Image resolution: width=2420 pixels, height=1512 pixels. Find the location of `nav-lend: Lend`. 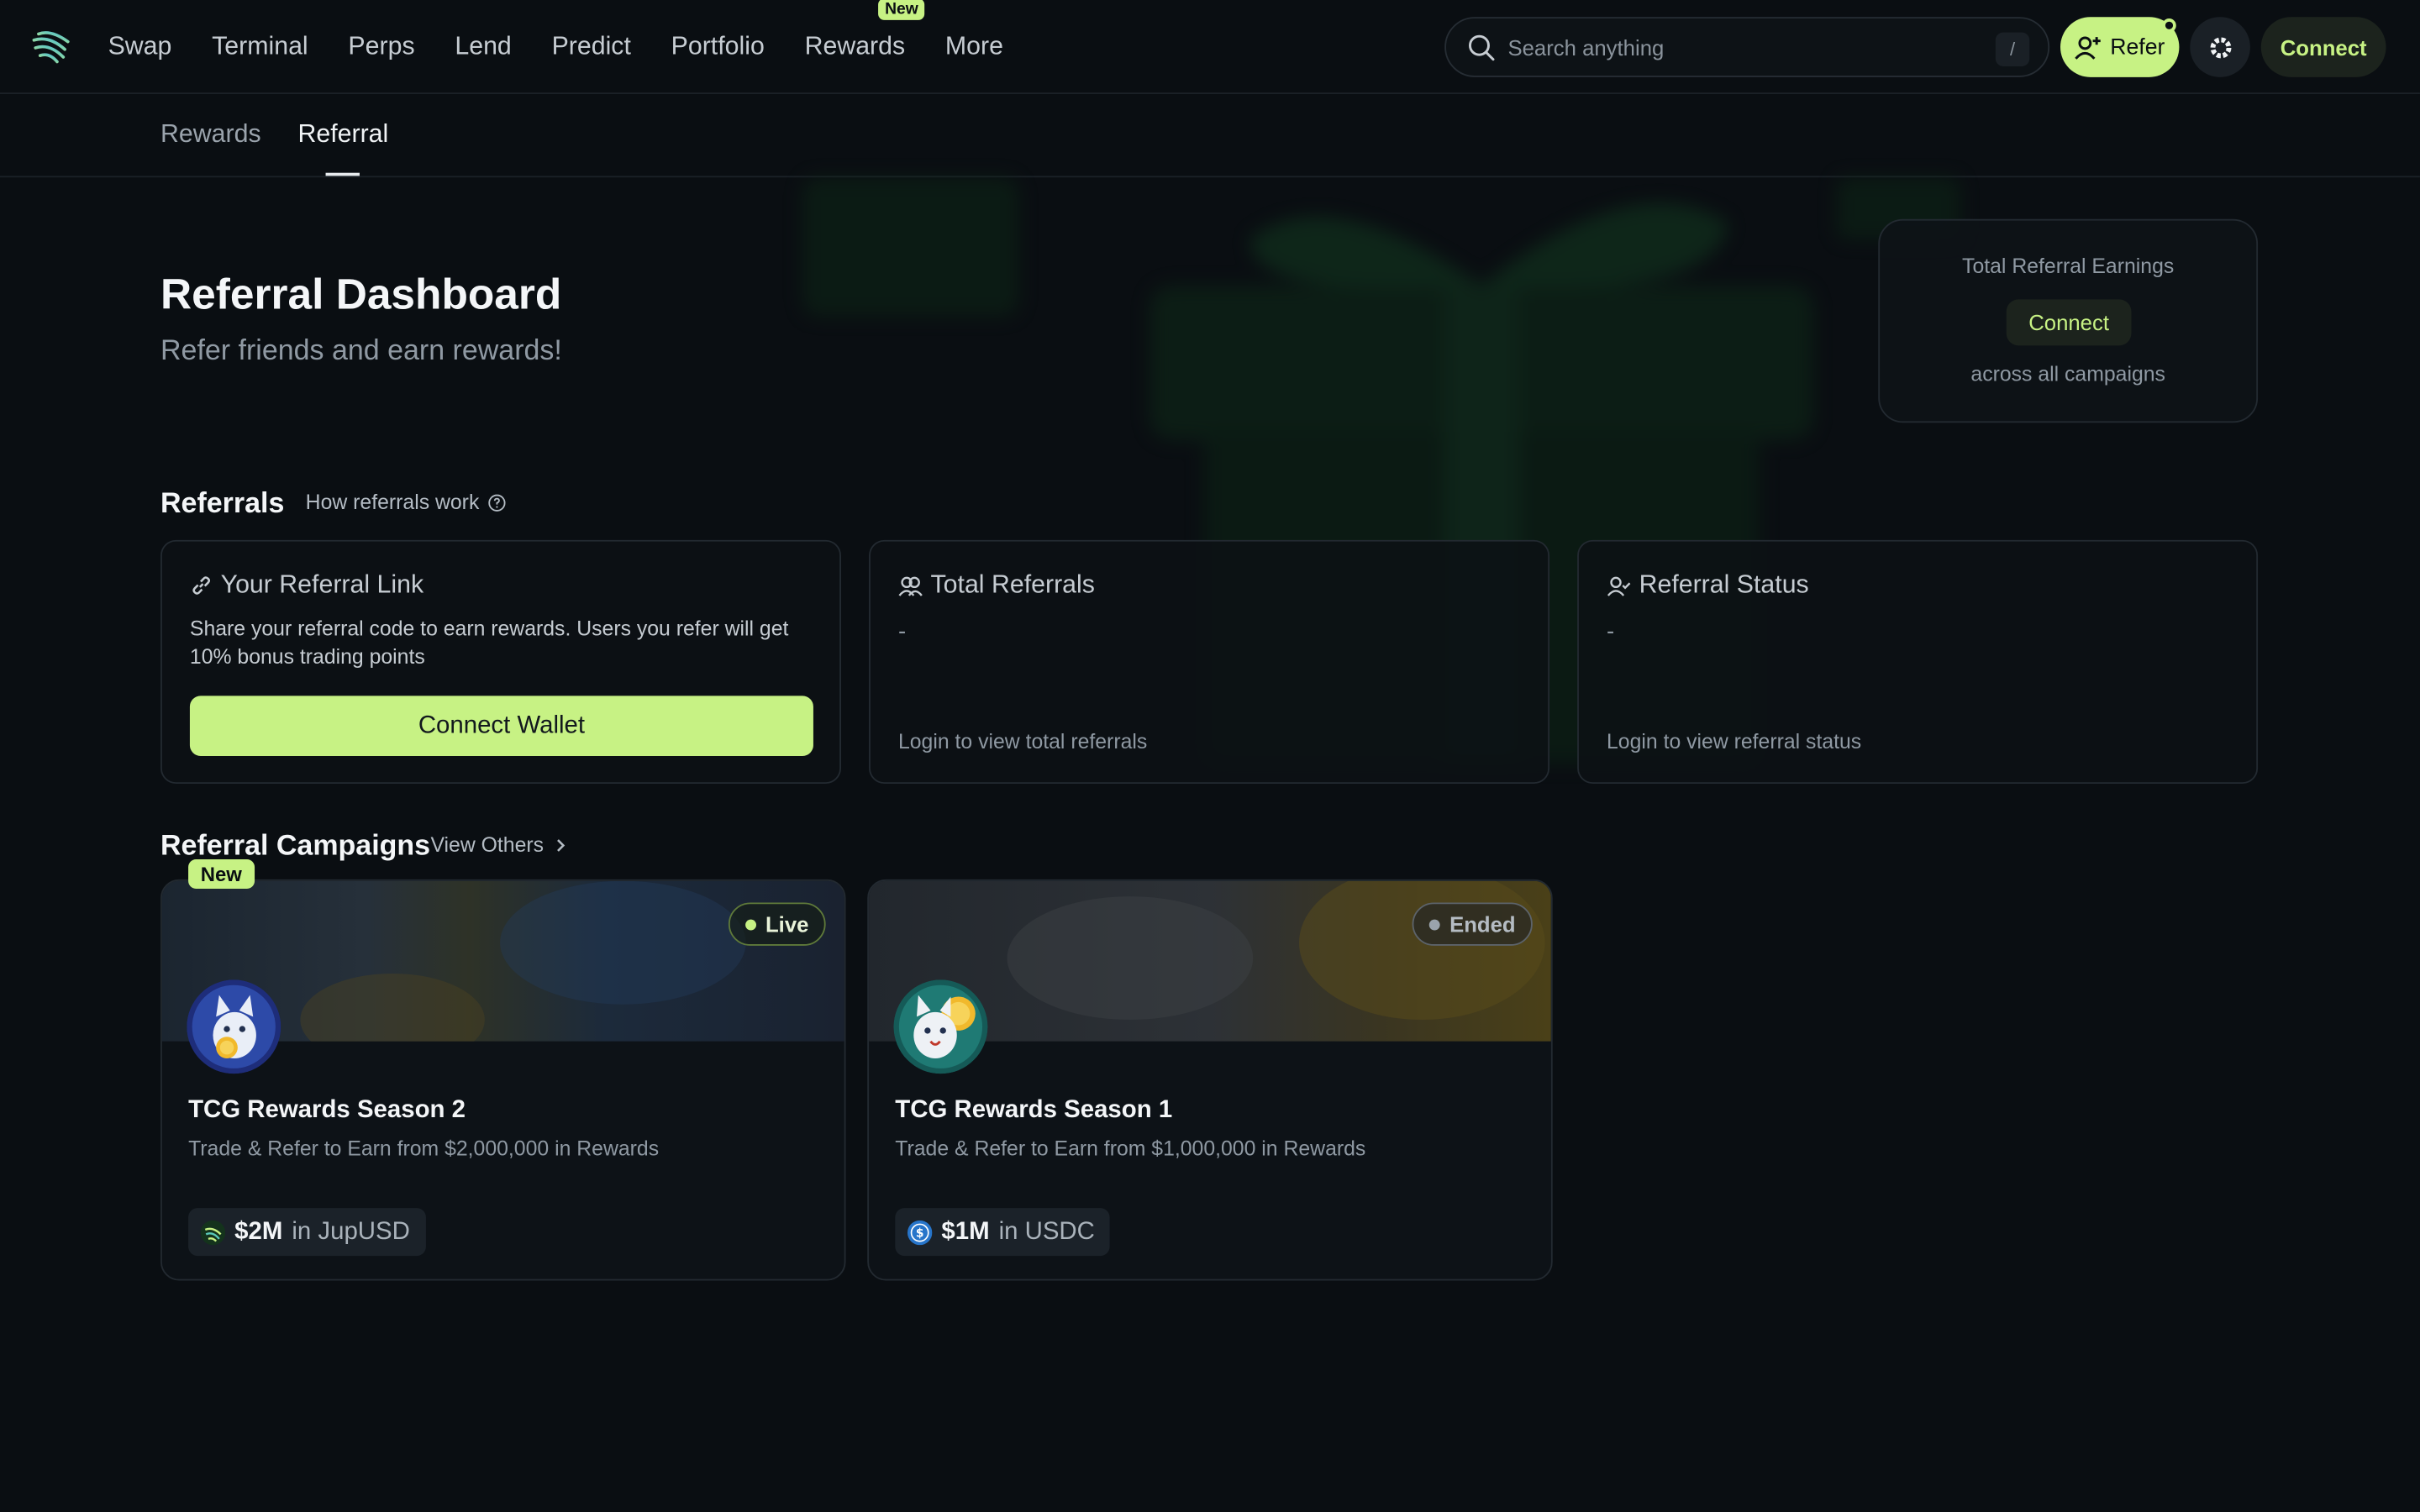

nav-lend: Lend is located at coordinates (483, 47).